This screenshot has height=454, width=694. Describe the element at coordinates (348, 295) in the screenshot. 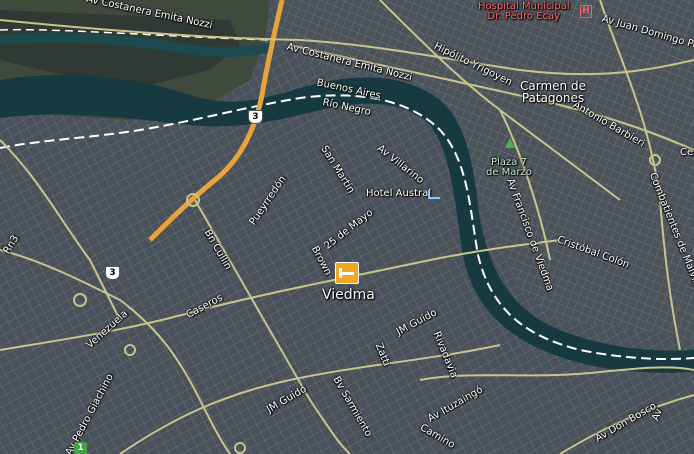

I see `viedma-city-label: Viedma` at that location.